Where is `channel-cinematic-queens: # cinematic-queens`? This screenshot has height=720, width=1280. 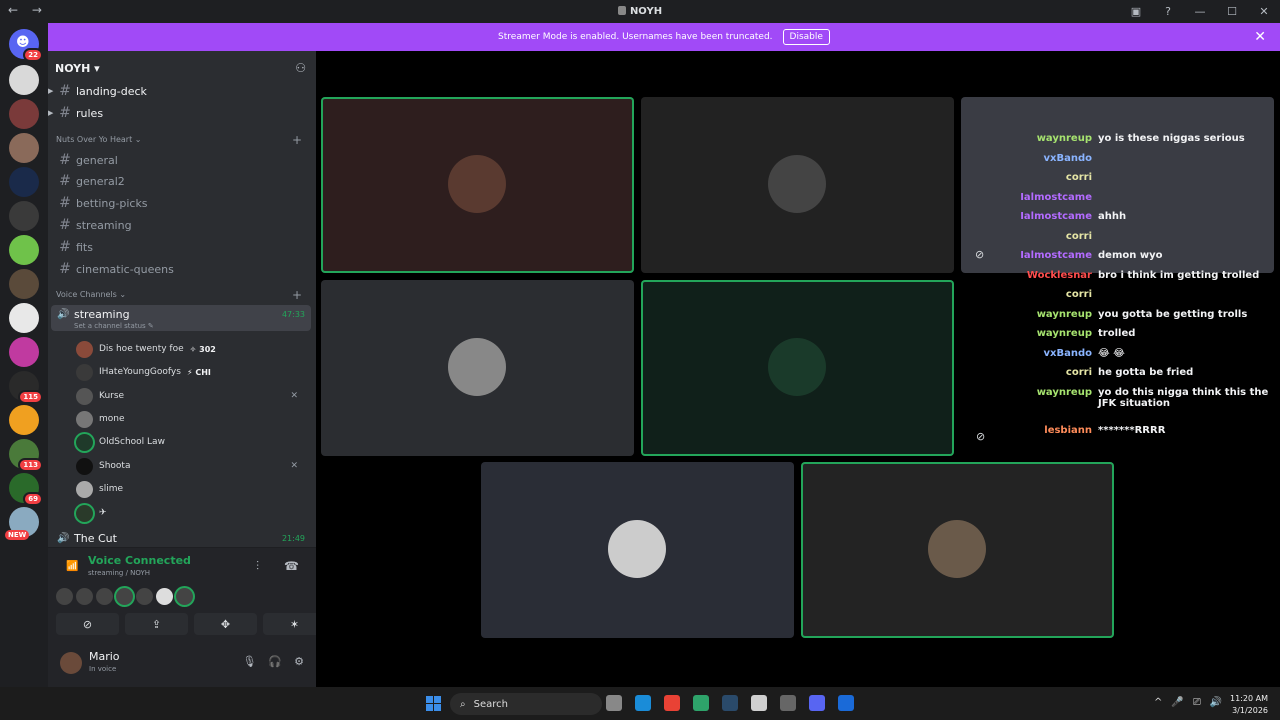 channel-cinematic-queens: # cinematic-queens is located at coordinates (182, 269).